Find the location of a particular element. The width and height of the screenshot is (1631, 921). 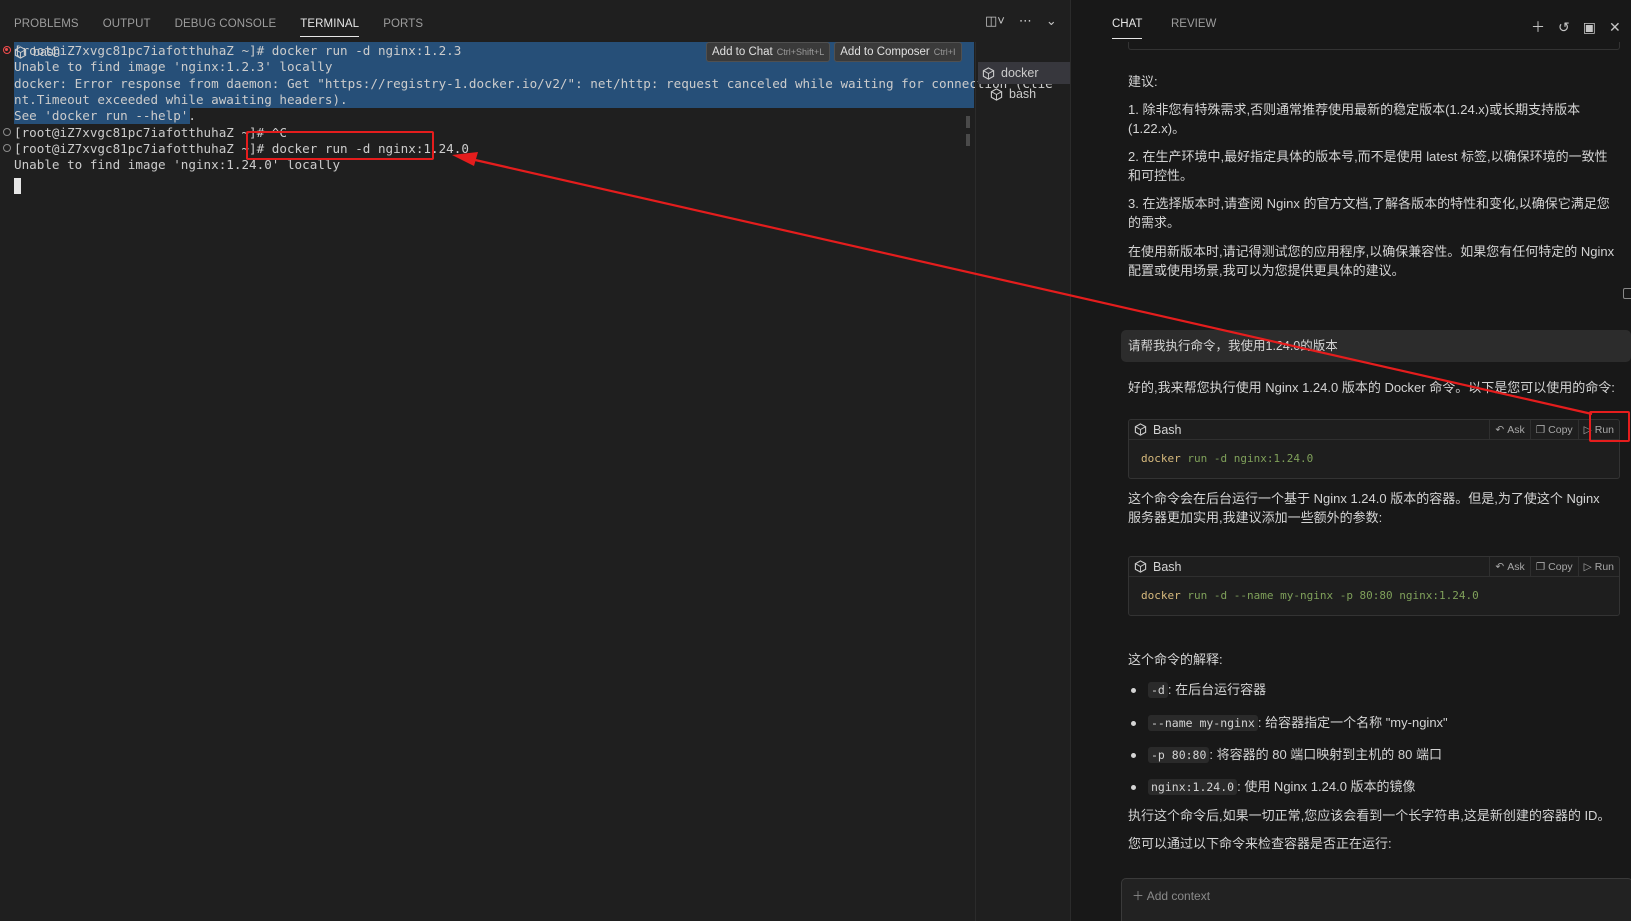

terminal-cursor is located at coordinates (17, 186).